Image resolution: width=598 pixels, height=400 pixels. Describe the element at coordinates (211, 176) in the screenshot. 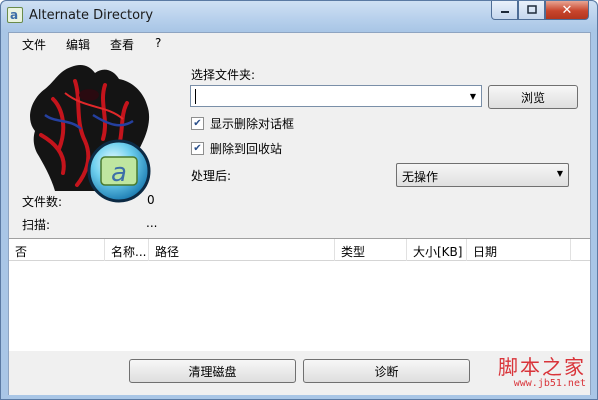

I see `after-process-label: 处理后:` at that location.